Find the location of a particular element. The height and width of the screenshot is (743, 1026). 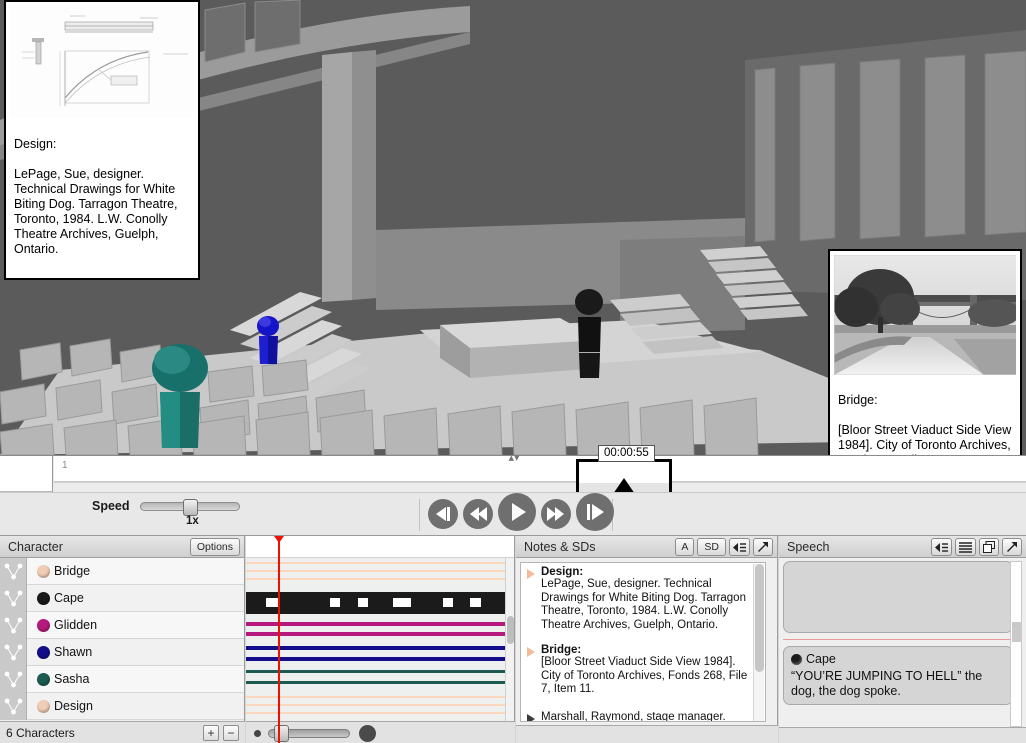

timeline-track-area is located at coordinates (380, 639).